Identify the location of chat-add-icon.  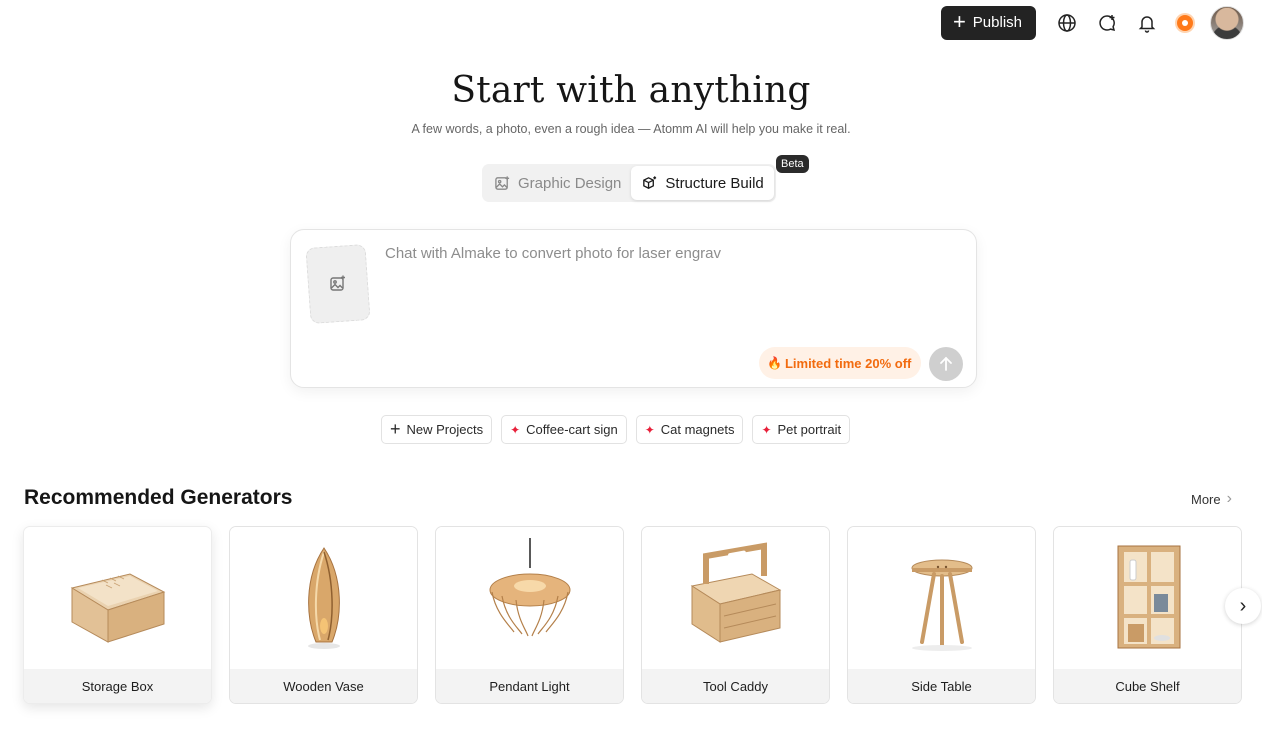
(1107, 23).